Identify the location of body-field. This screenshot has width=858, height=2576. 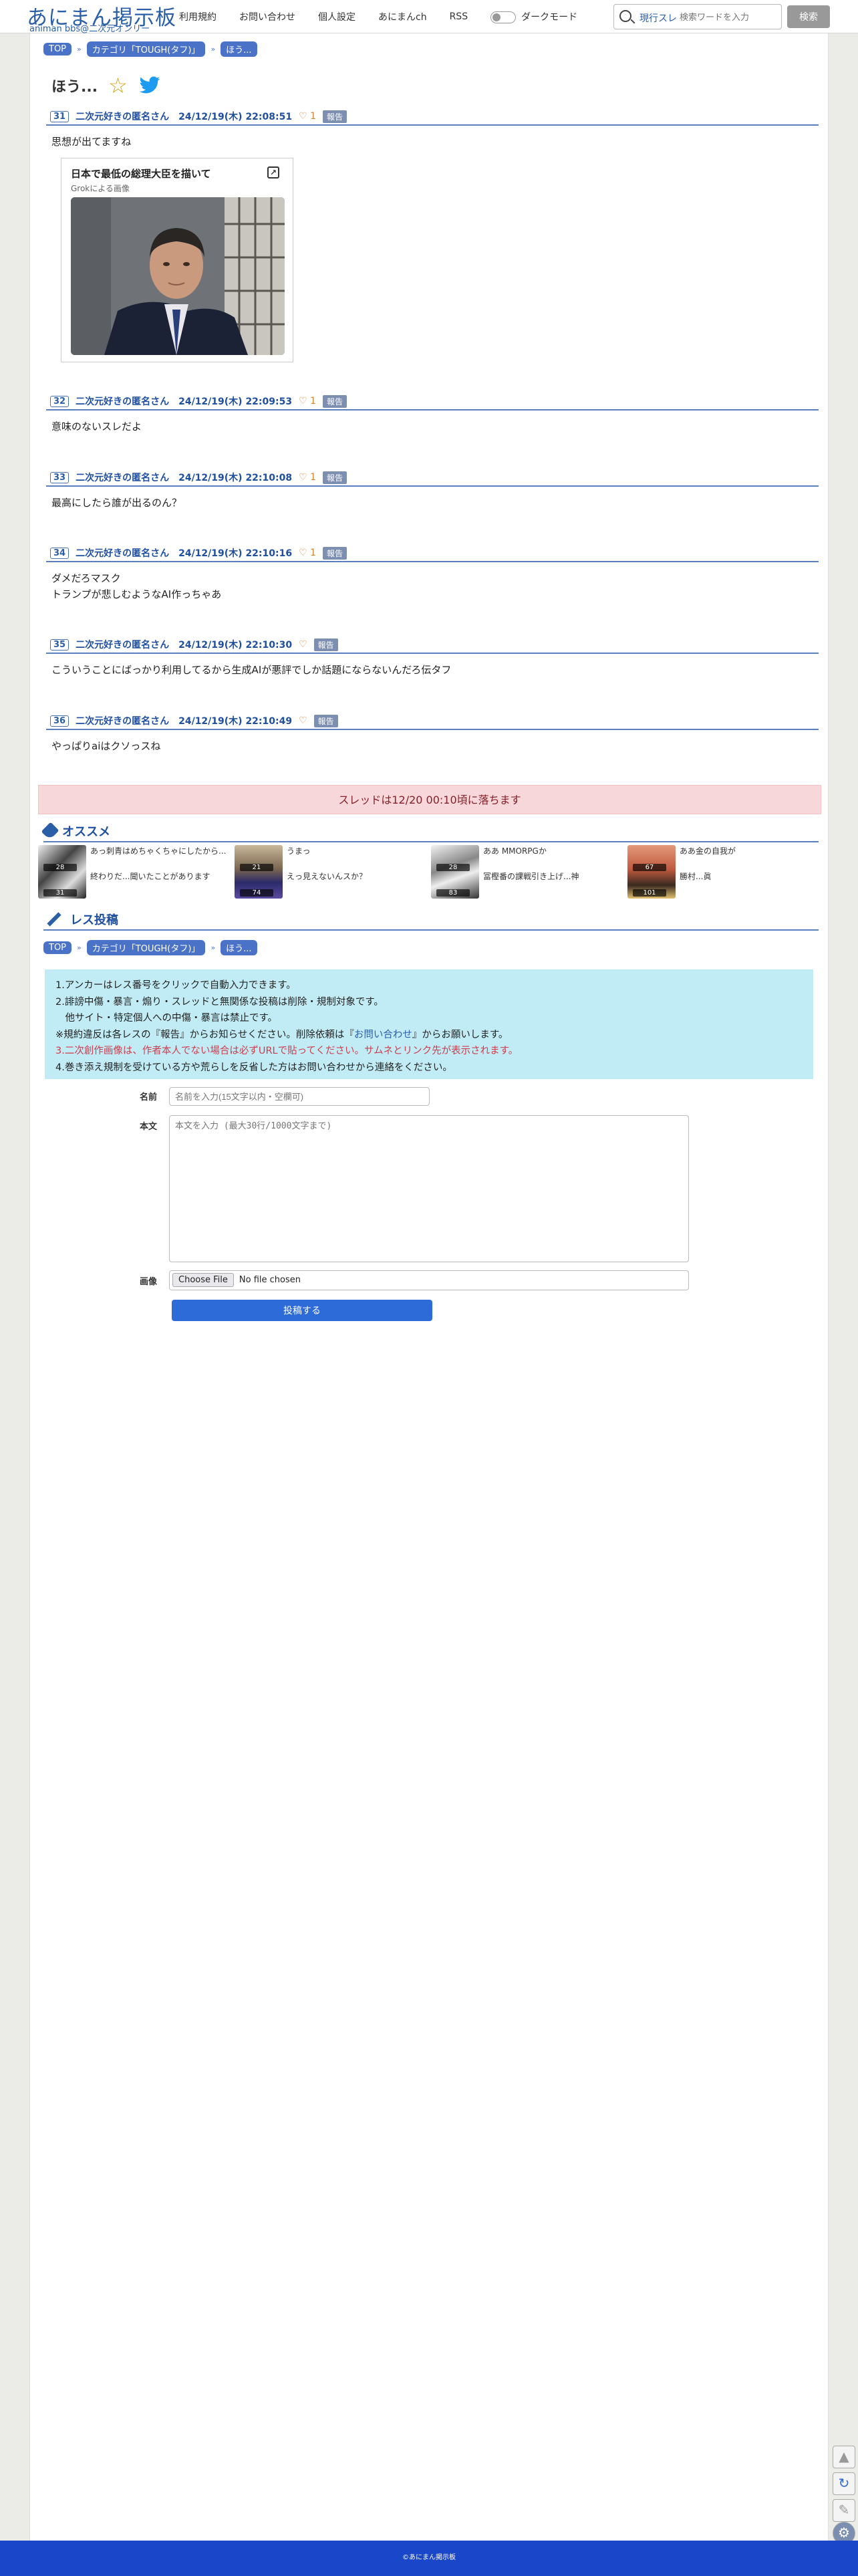
(429, 1188).